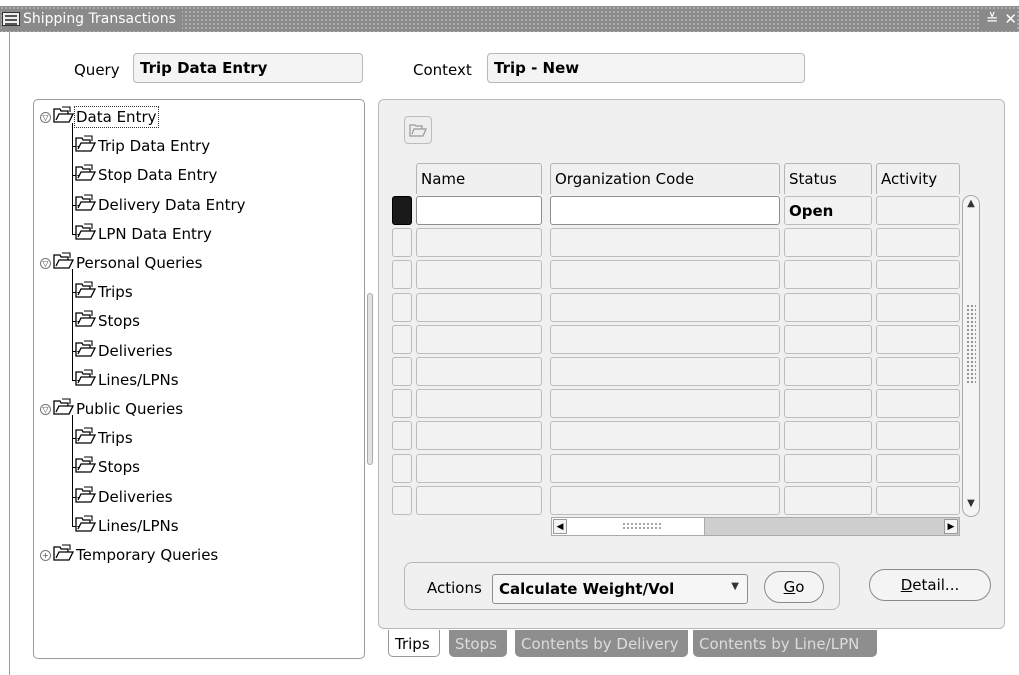 The height and width of the screenshot is (675, 1019). I want to click on grid-vertical-scrollbar: ▲ ▼, so click(971, 356).